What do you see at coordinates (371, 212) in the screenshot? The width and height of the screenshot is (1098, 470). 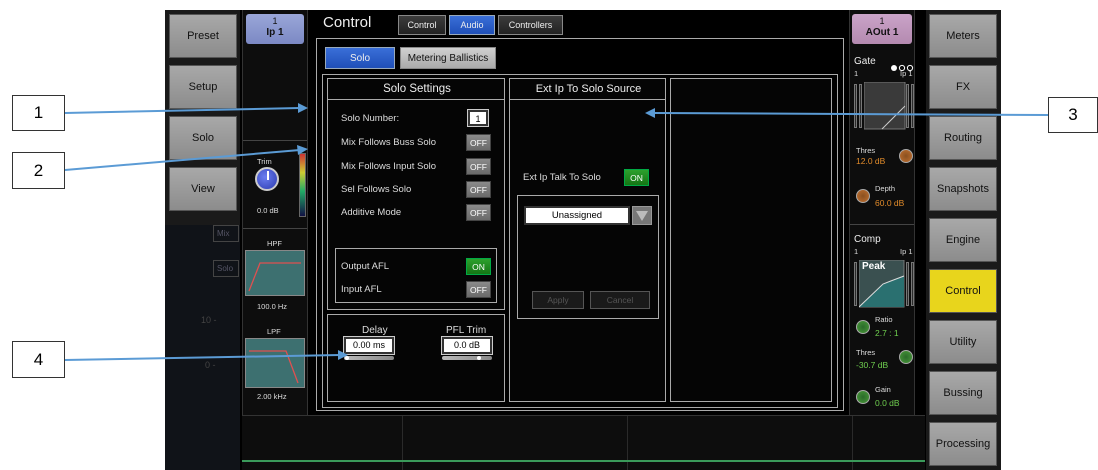 I see `additive-mode-label: Additive Mode` at bounding box center [371, 212].